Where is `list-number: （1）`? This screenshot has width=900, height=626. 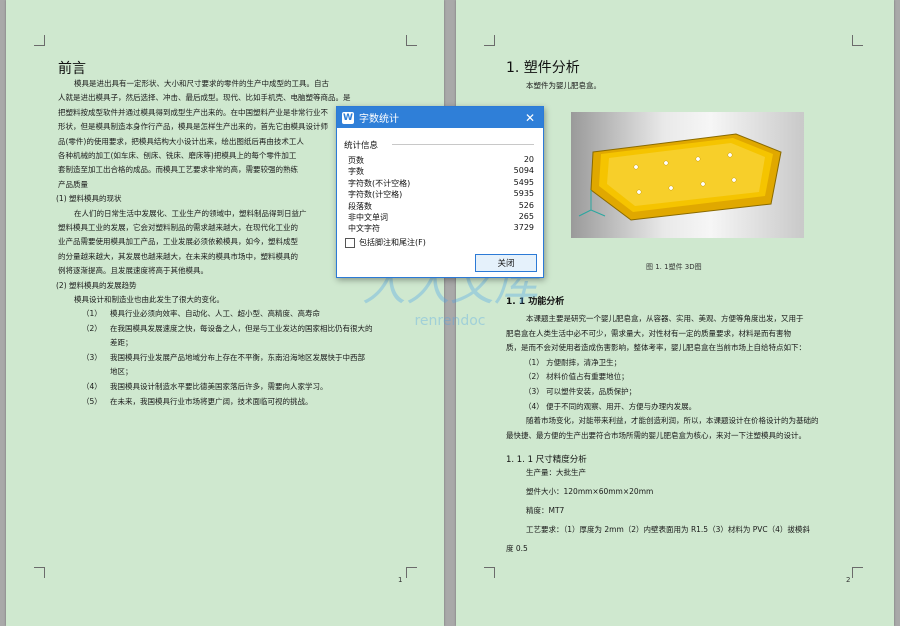 list-number: （1） is located at coordinates (92, 313).